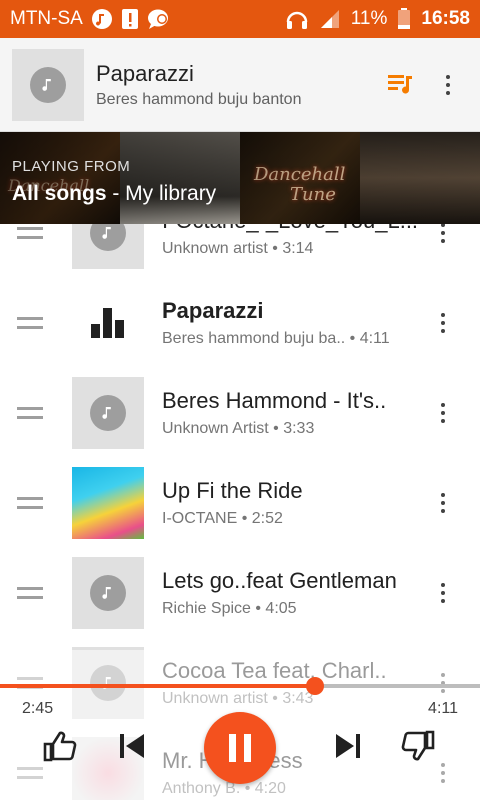 The image size is (480, 800). I want to click on playing-from-source-location: - My library, so click(161, 193).